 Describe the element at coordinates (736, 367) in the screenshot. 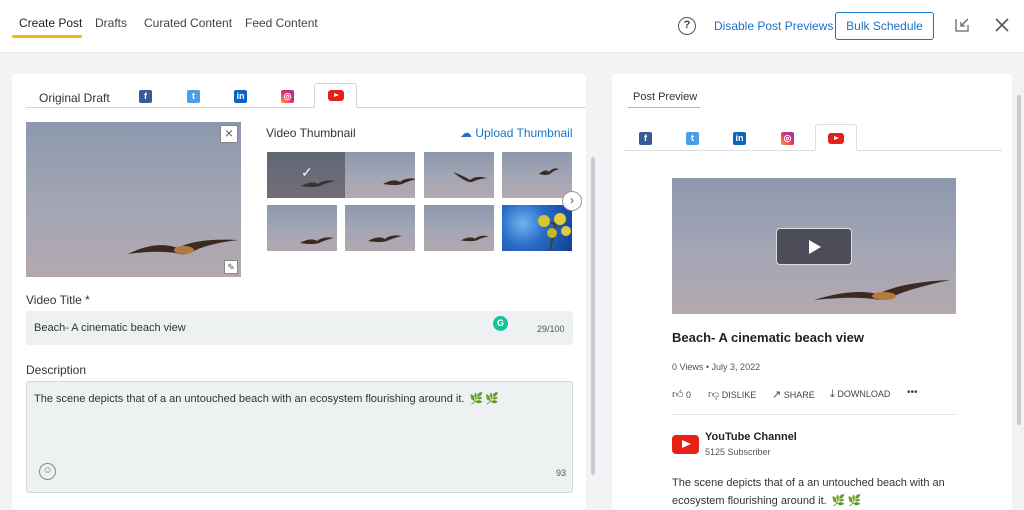

I see `publish-date: July 3, 2022` at that location.